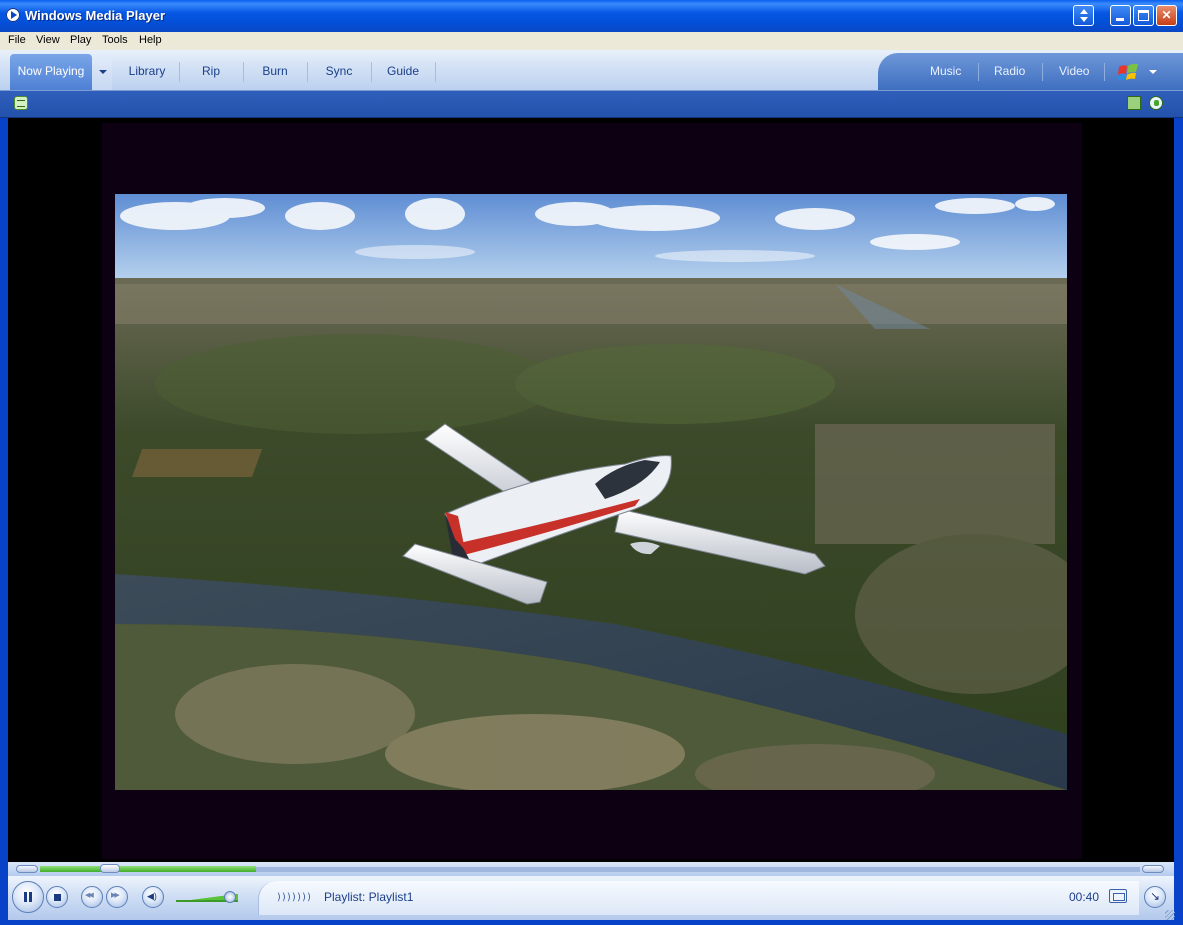 The width and height of the screenshot is (1183, 925). What do you see at coordinates (1153, 869) in the screenshot?
I see `seek-forward-handle` at bounding box center [1153, 869].